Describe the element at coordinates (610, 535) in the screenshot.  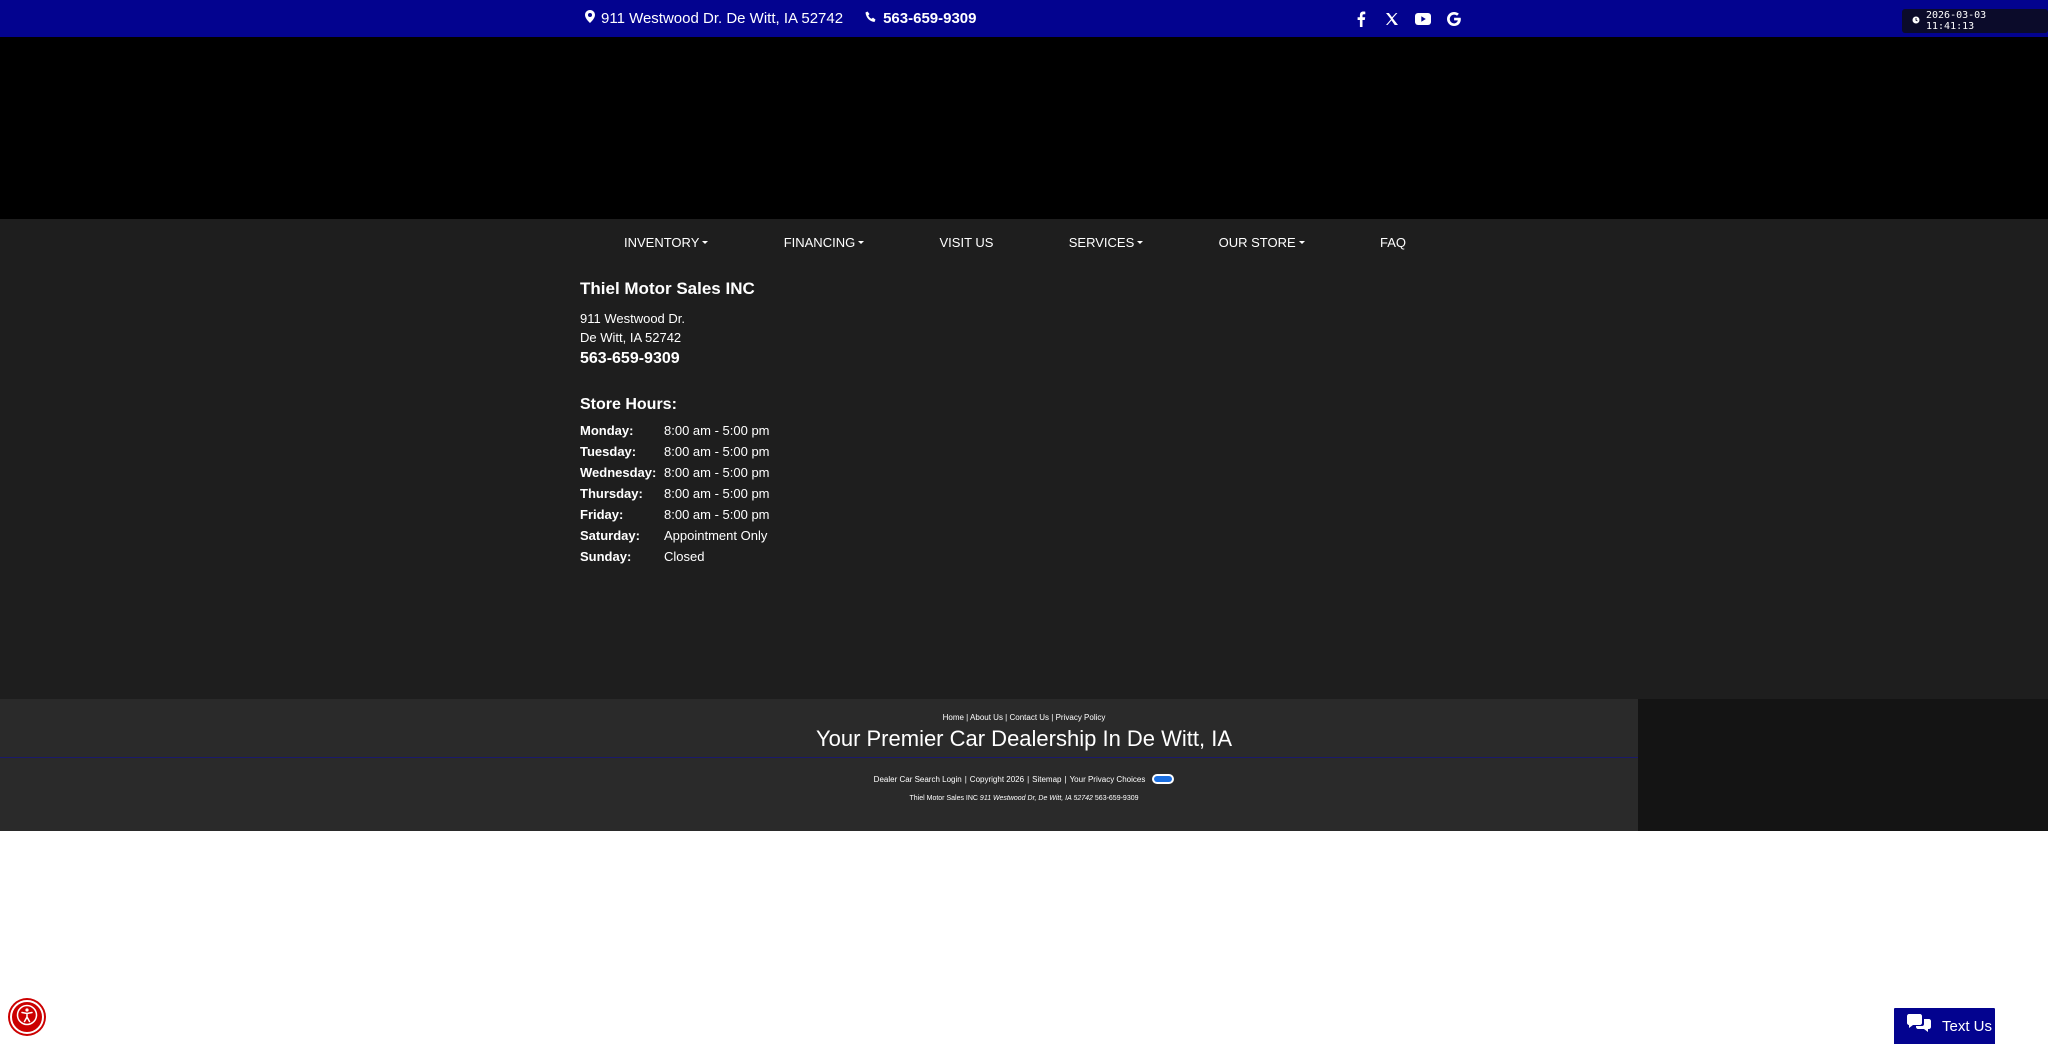
I see `hours-day: Saturday:` at that location.